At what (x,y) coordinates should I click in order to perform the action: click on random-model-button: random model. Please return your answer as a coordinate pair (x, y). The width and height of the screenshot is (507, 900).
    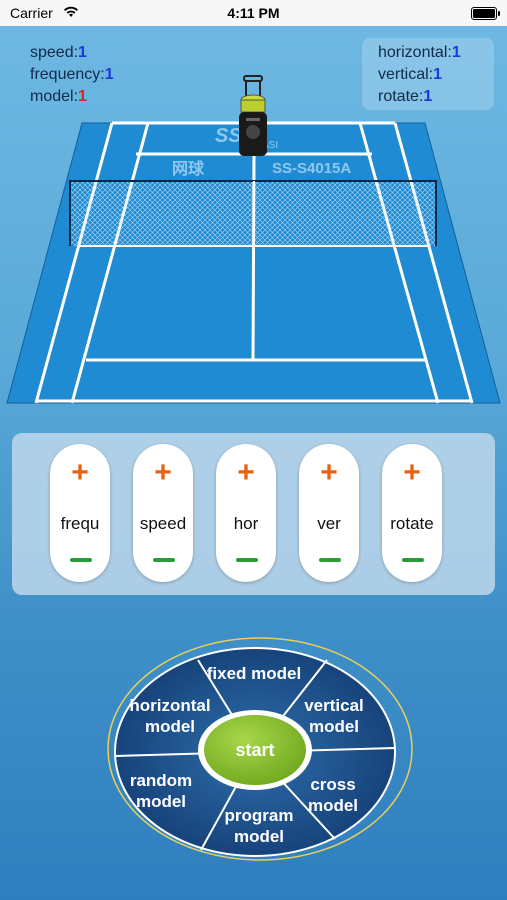
    Looking at the image, I should click on (161, 791).